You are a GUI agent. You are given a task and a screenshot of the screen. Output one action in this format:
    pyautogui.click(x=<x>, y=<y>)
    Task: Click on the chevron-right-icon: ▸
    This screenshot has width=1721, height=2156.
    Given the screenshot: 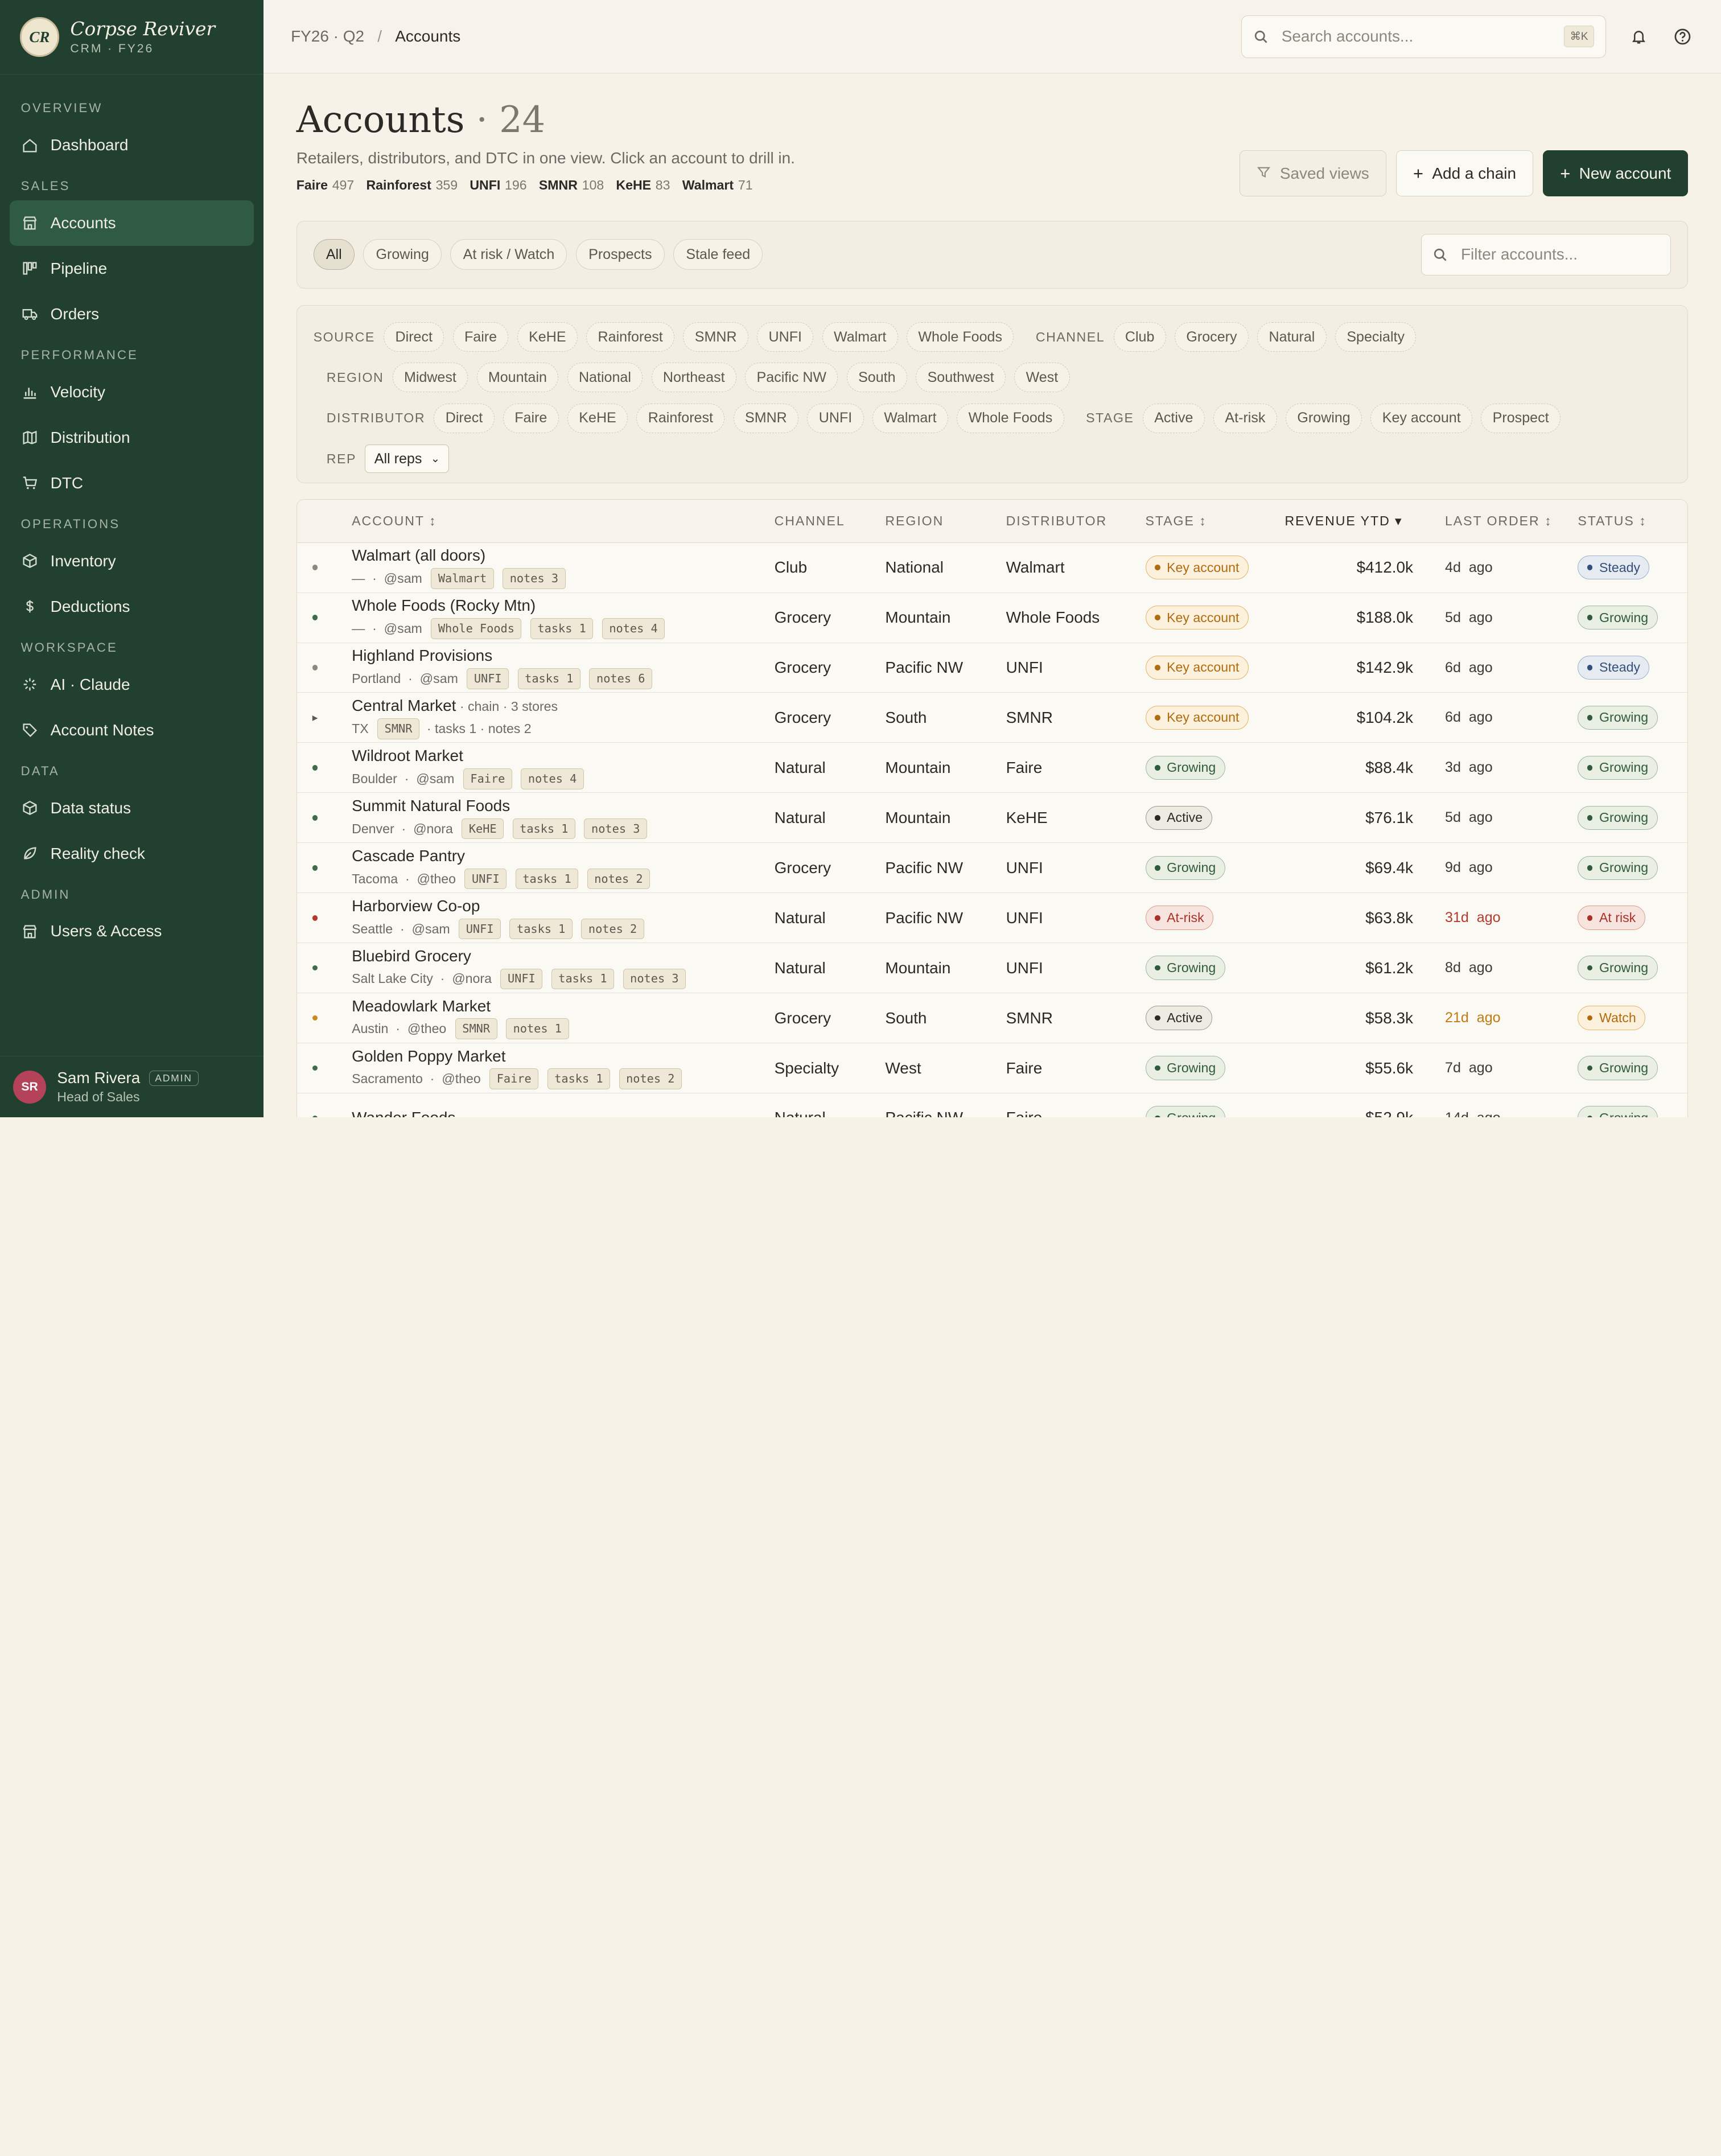 What is the action you would take?
    pyautogui.click(x=315, y=718)
    